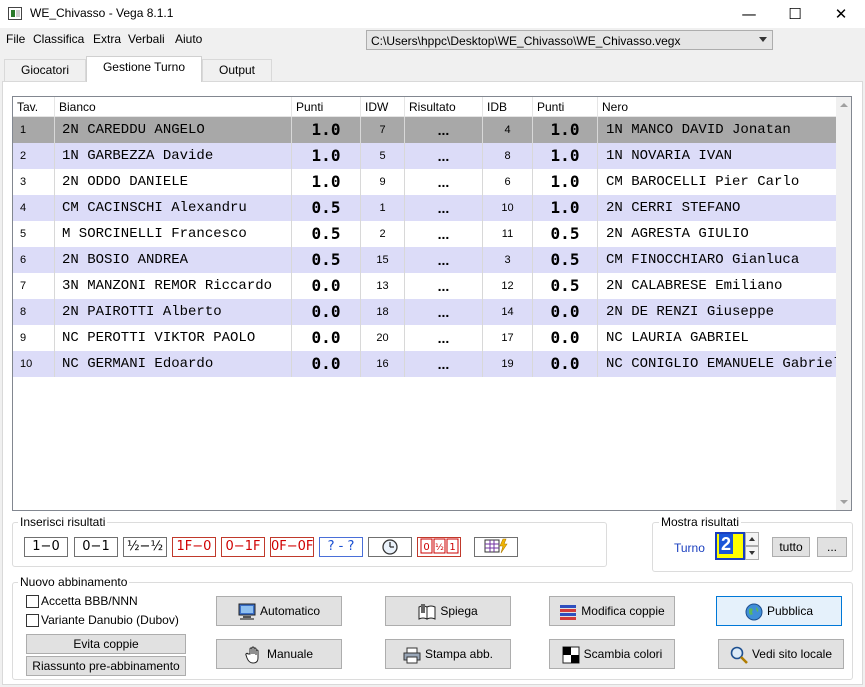 This screenshot has width=865, height=687. I want to click on tab-giocatori: Giocatori, so click(45, 70).